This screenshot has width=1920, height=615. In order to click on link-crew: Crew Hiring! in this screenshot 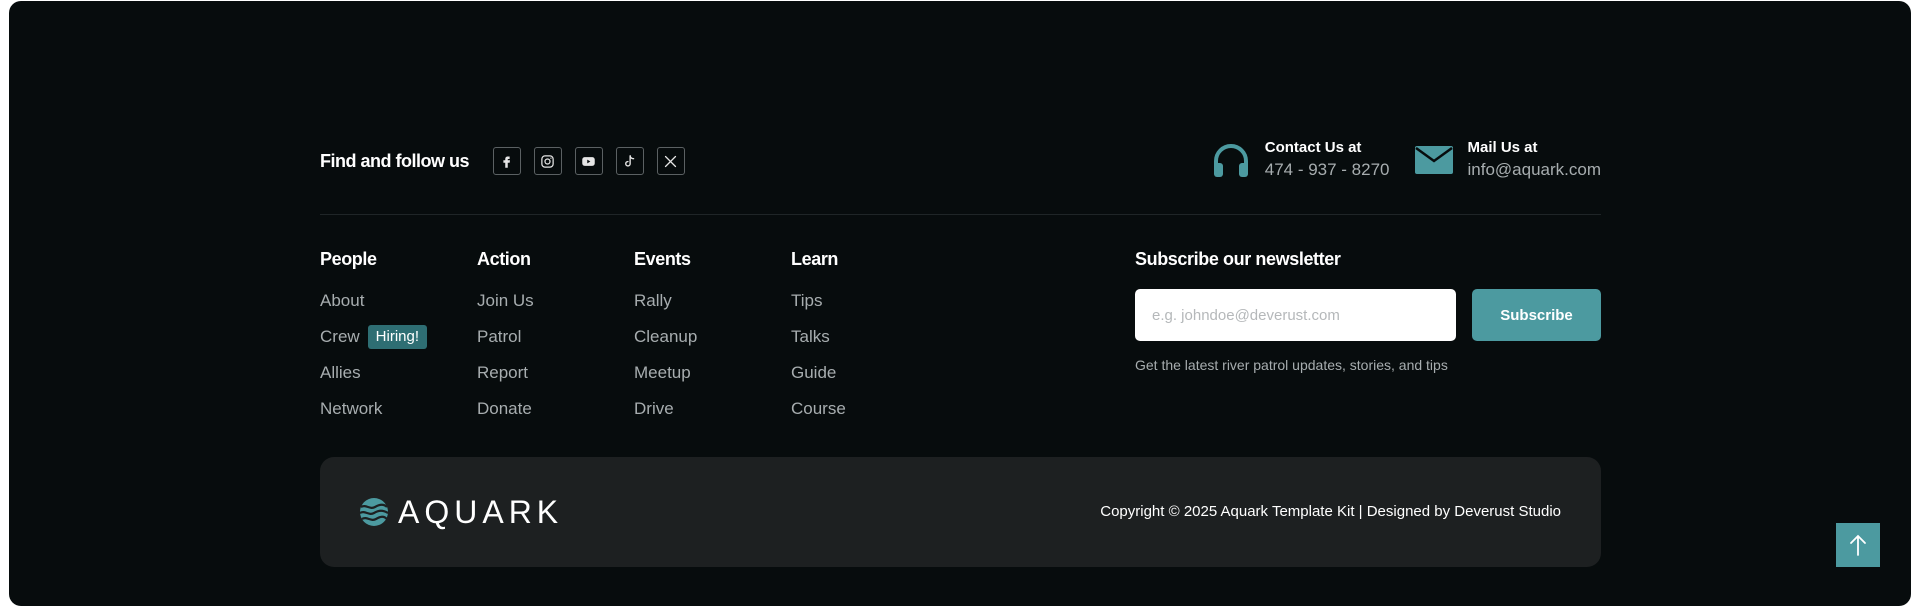, I will do `click(374, 337)`.